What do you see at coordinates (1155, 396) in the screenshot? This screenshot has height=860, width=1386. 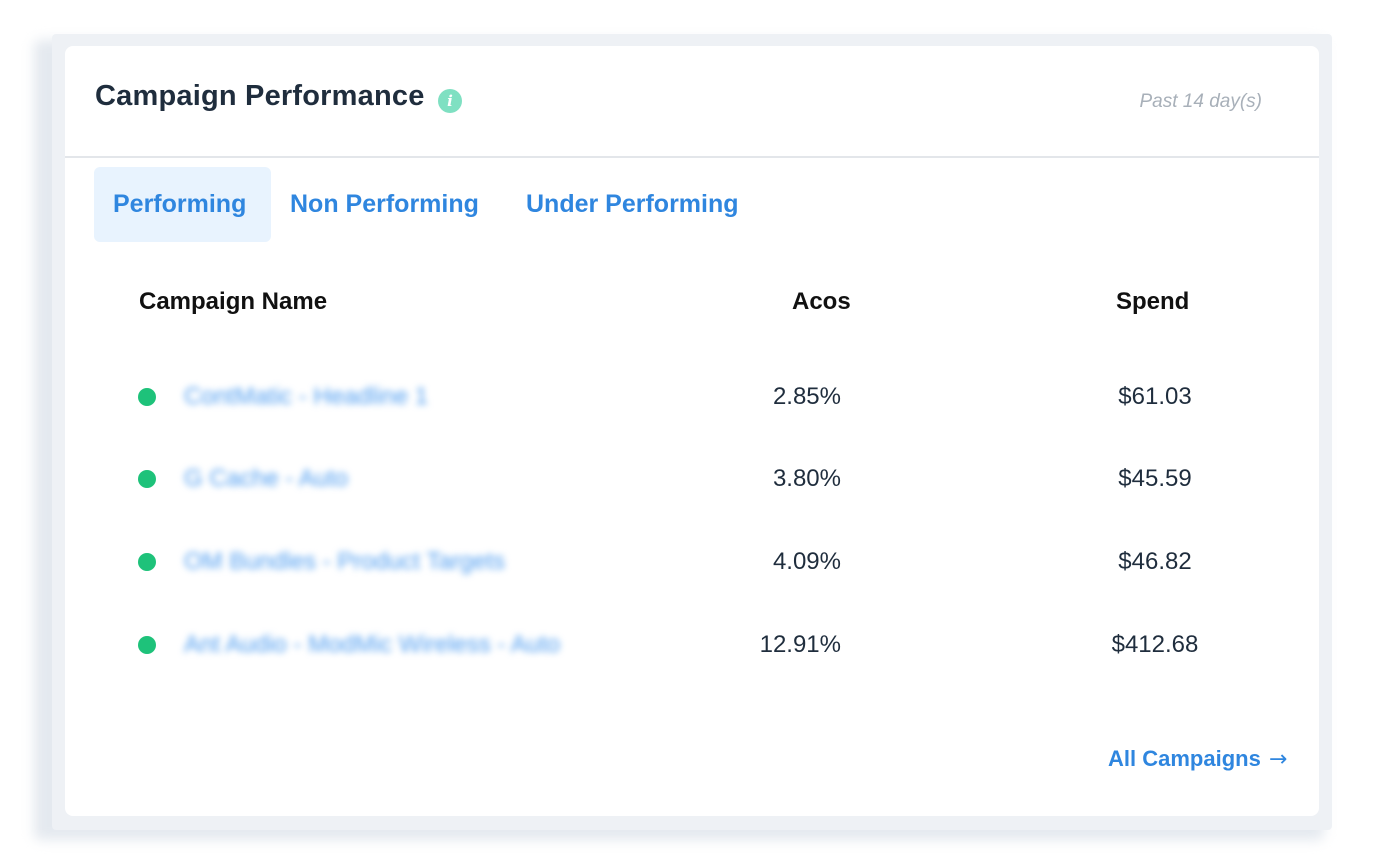 I see `spend-value: $61.03` at bounding box center [1155, 396].